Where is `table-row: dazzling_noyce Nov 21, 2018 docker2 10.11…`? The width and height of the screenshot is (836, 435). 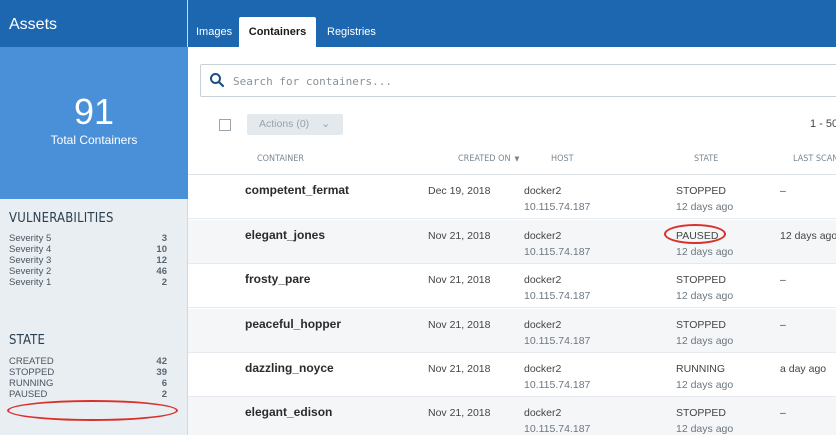
table-row: dazzling_noyce Nov 21, 2018 docker2 10.11… is located at coordinates (512, 375).